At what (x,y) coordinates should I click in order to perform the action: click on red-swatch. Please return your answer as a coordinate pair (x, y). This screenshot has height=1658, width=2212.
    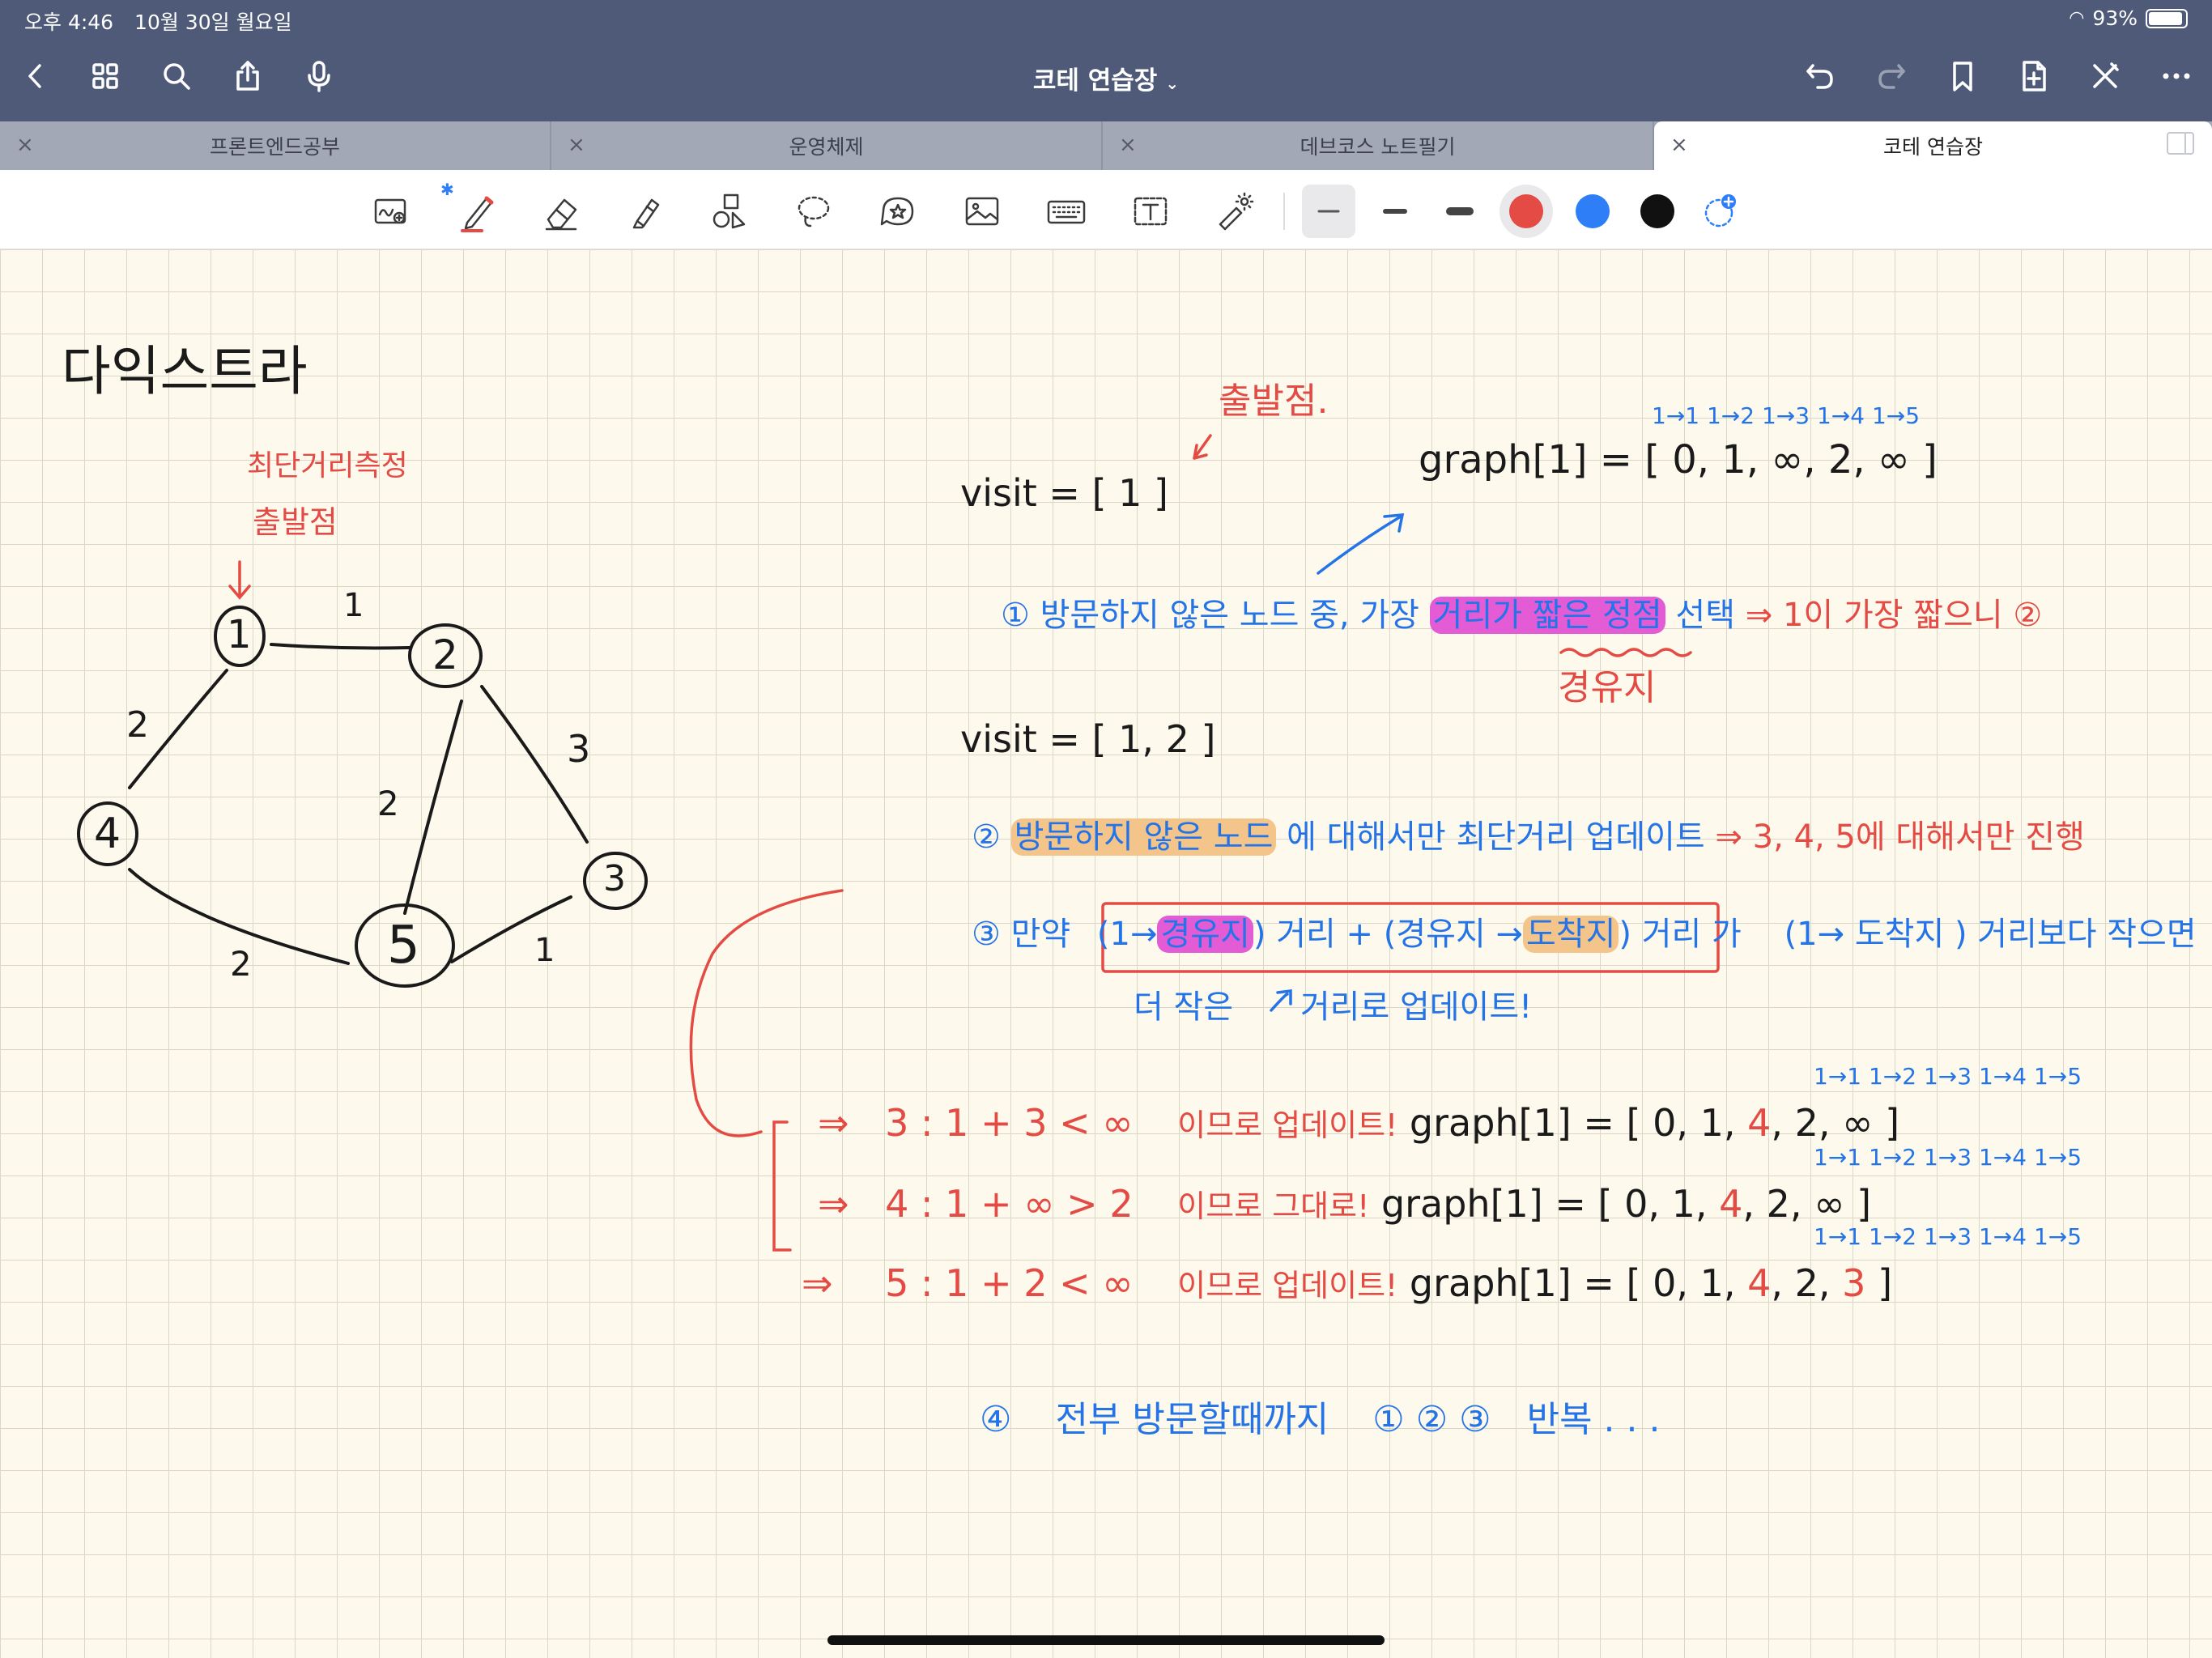
    Looking at the image, I should click on (1526, 211).